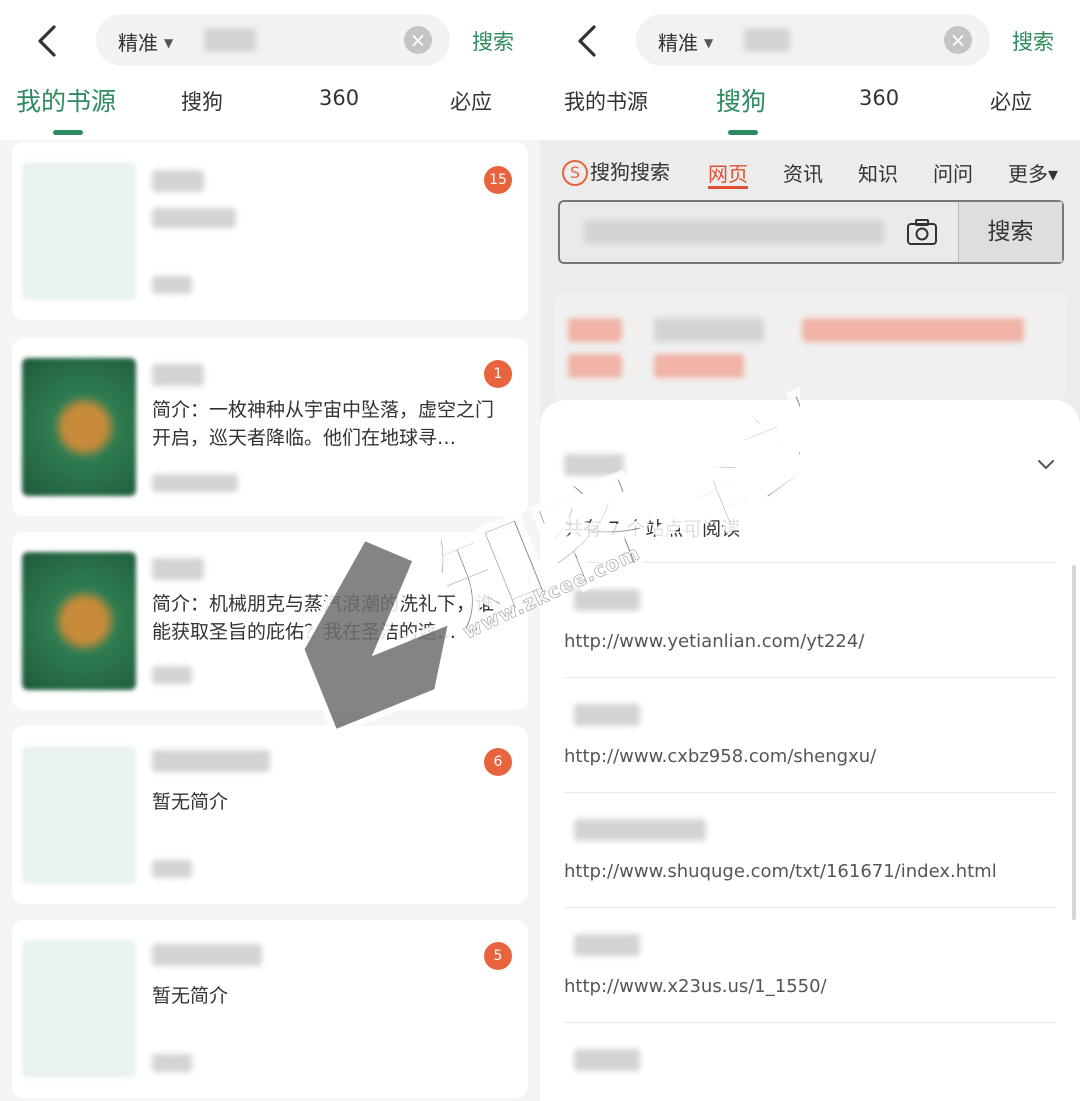  Describe the element at coordinates (630, 172) in the screenshot. I see `sogou-logo-text: 搜狗搜索` at that location.